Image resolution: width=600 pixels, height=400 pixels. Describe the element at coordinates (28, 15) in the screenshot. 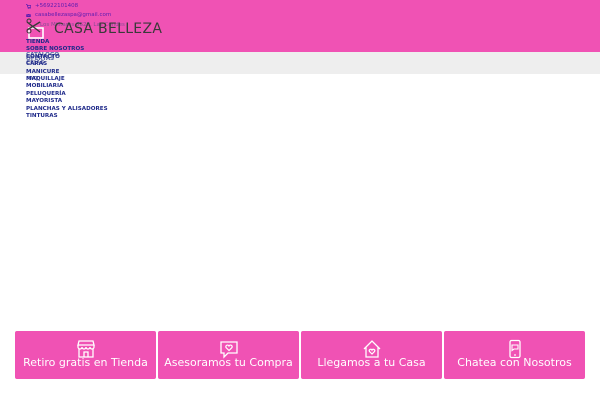

I see `mail-icon` at that location.